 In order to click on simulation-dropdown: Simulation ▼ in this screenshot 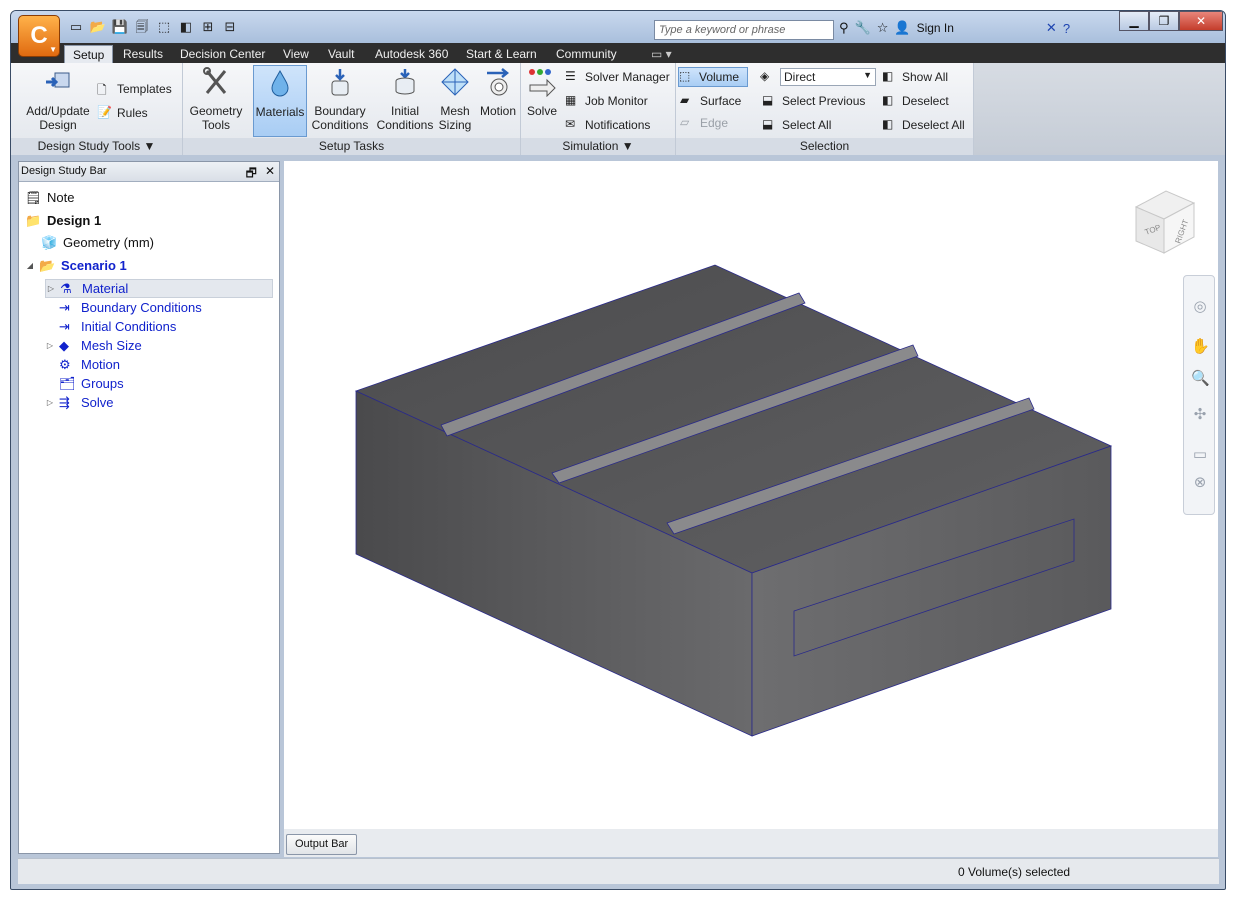, I will do `click(598, 146)`.